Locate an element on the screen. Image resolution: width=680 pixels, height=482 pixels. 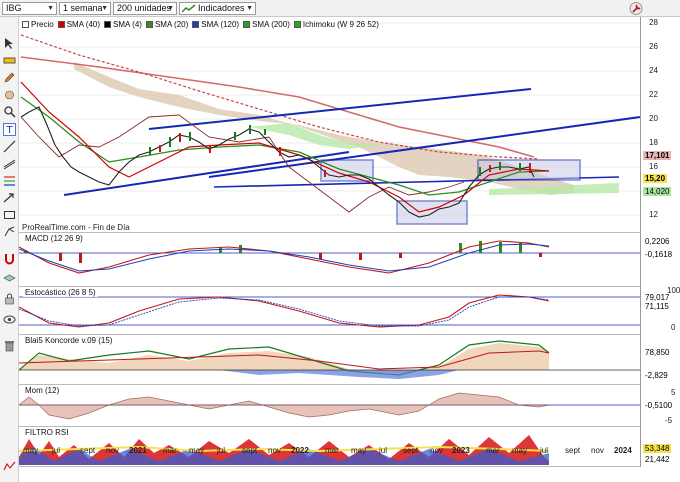
macd-pane: MACD (12 26 9) is located at coordinates (329, 260).